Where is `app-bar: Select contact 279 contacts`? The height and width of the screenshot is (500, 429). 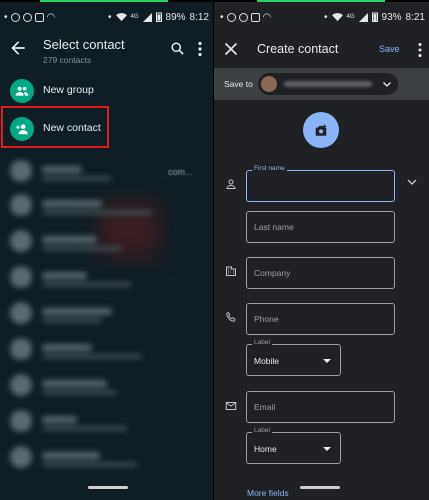 app-bar: Select contact 279 contacts is located at coordinates (106, 49).